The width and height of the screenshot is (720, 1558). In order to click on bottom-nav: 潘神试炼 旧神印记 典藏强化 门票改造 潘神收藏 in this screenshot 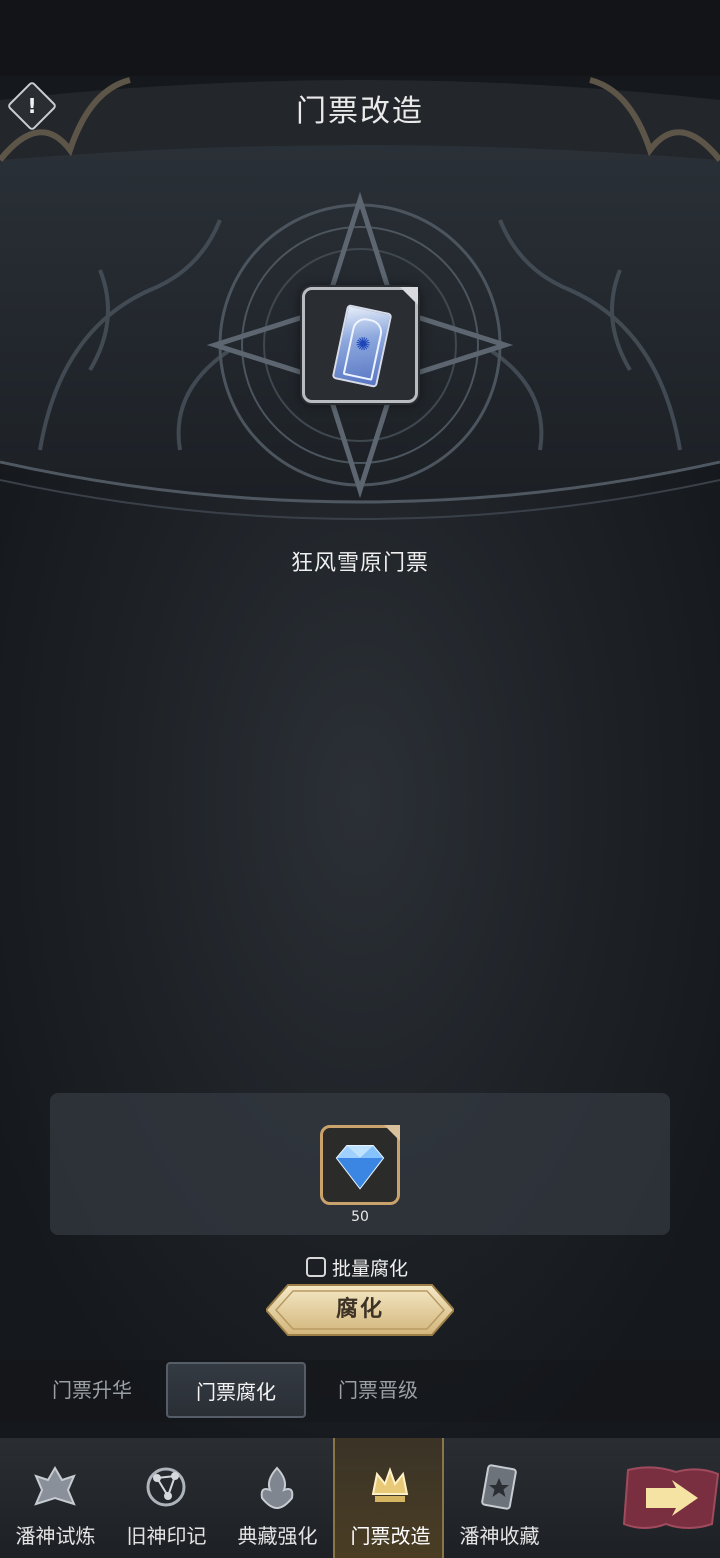, I will do `click(360, 1498)`.